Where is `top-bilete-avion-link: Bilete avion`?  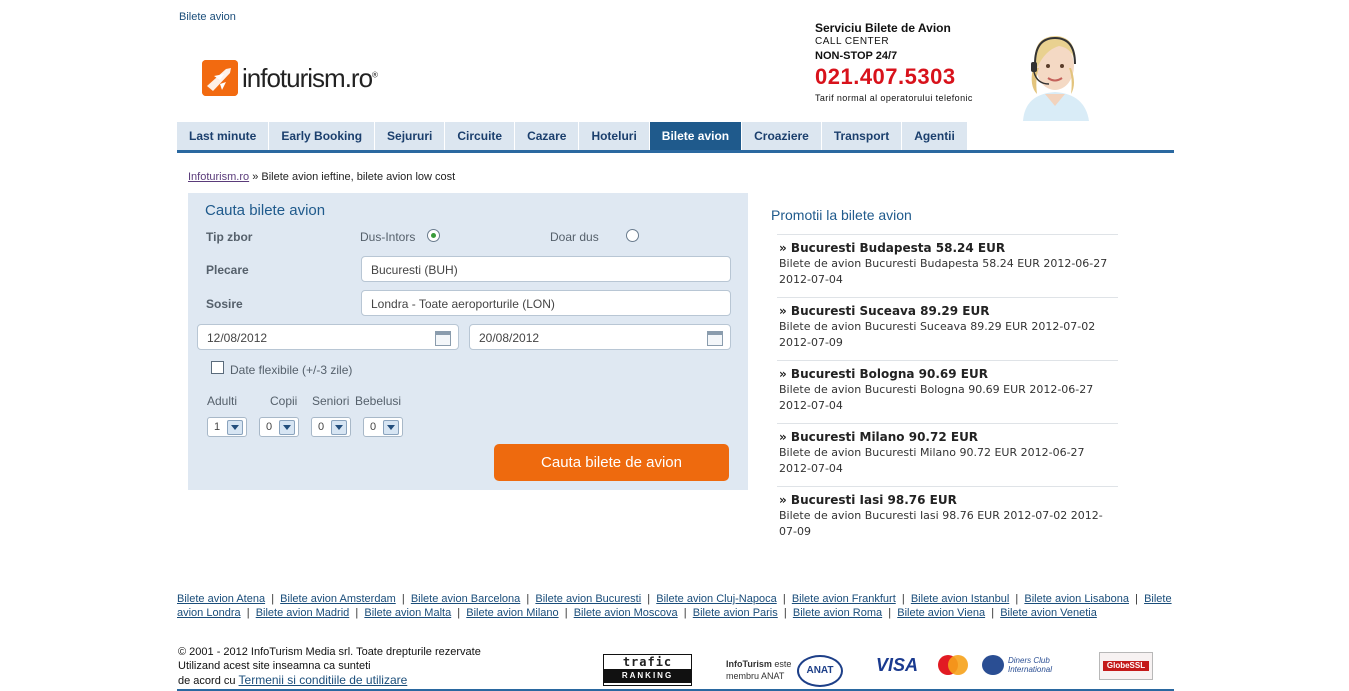 top-bilete-avion-link: Bilete avion is located at coordinates (207, 17).